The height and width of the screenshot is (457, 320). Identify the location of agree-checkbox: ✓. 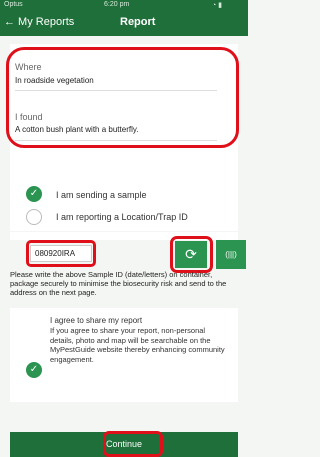
(34, 370).